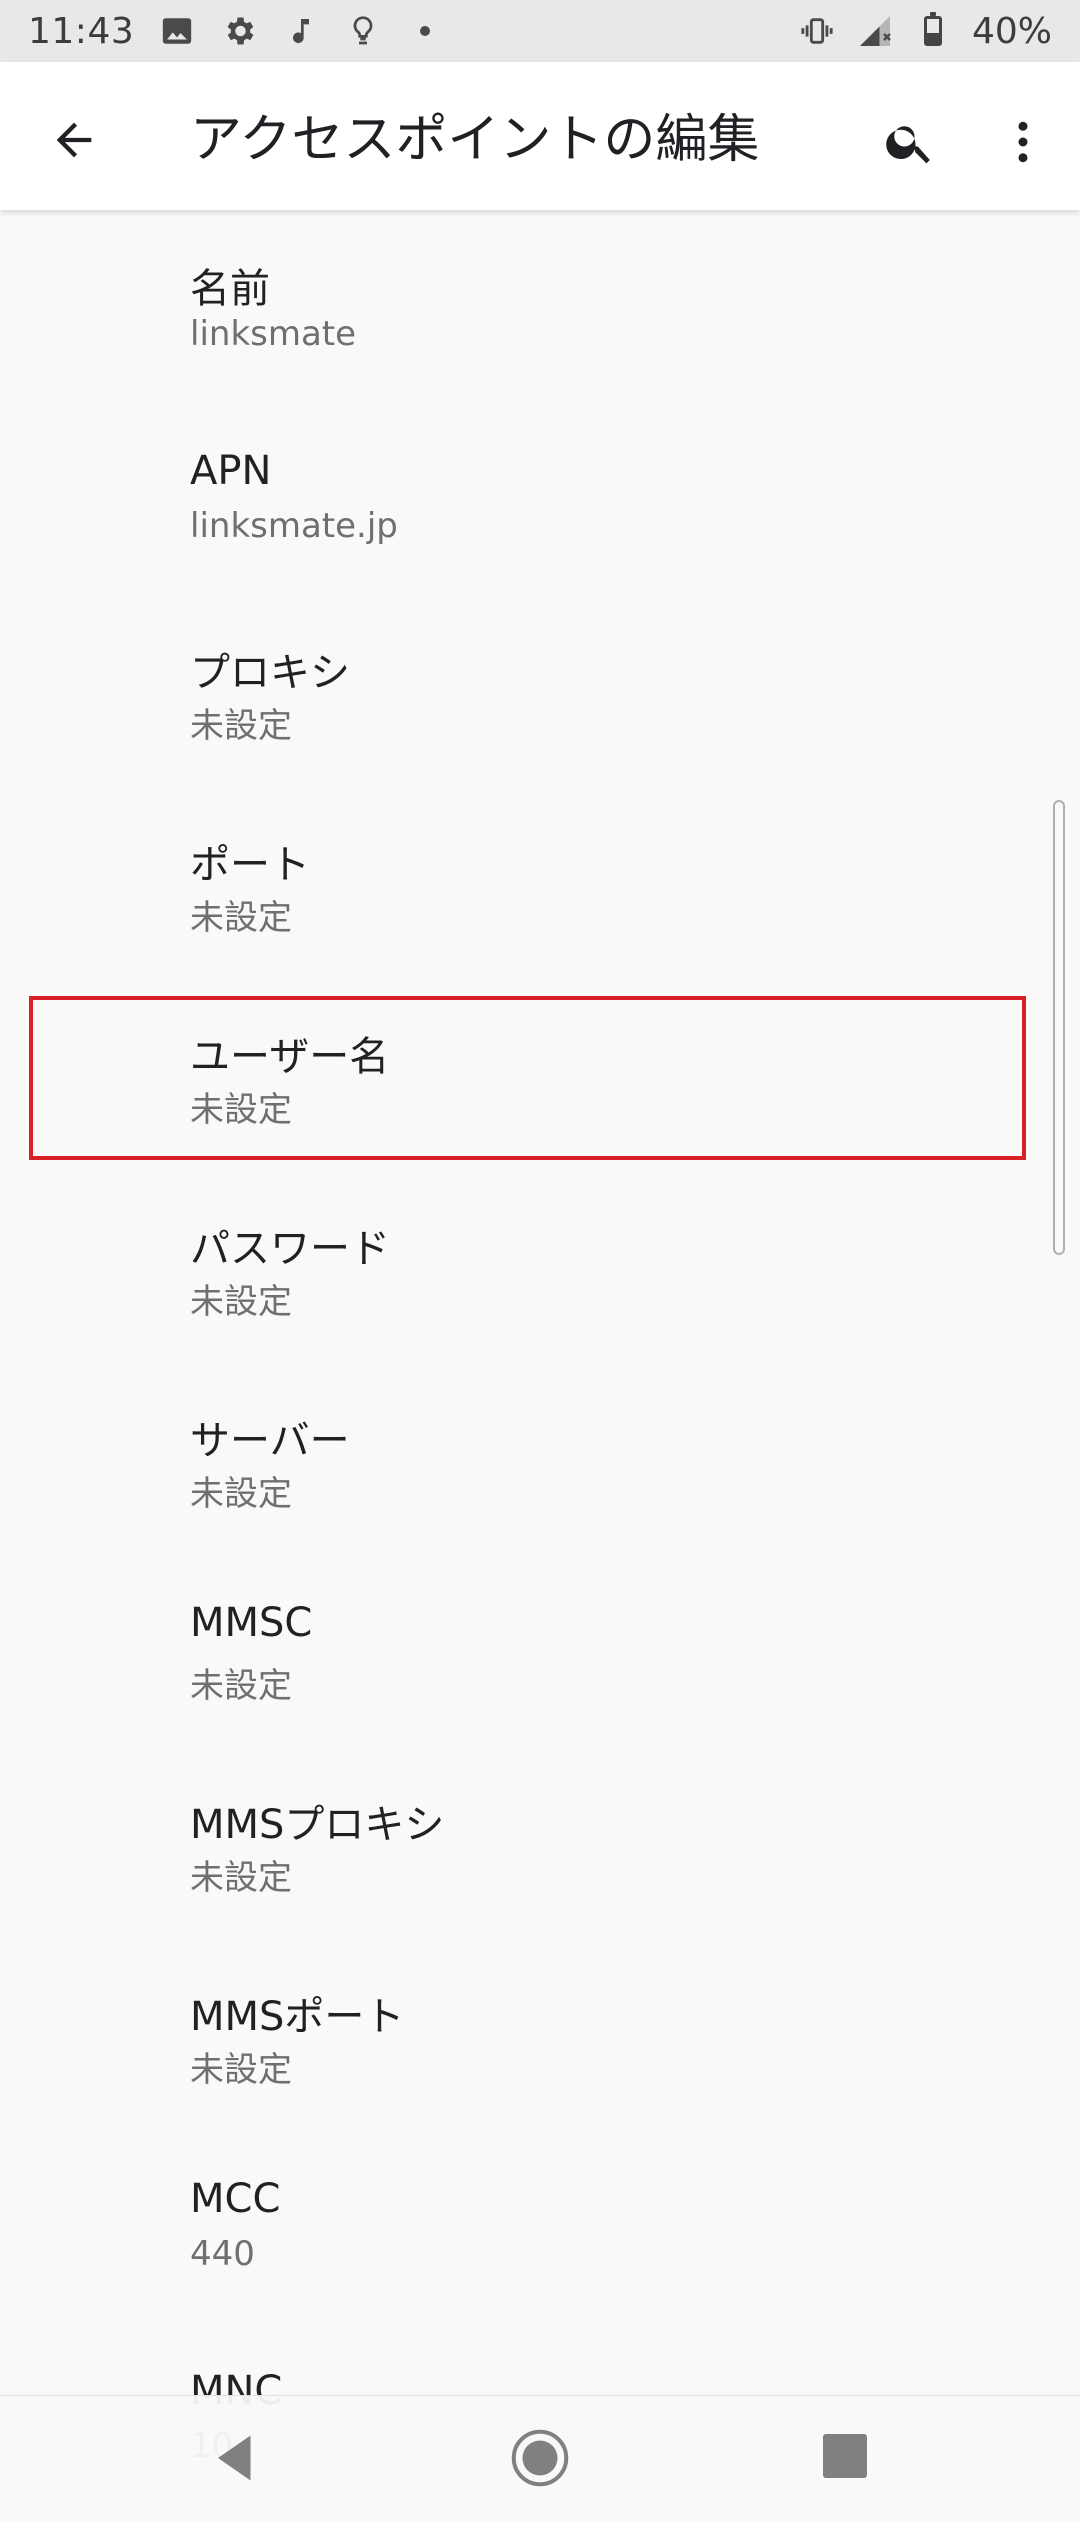  What do you see at coordinates (222, 2254) in the screenshot?
I see `setting-value: 440` at bounding box center [222, 2254].